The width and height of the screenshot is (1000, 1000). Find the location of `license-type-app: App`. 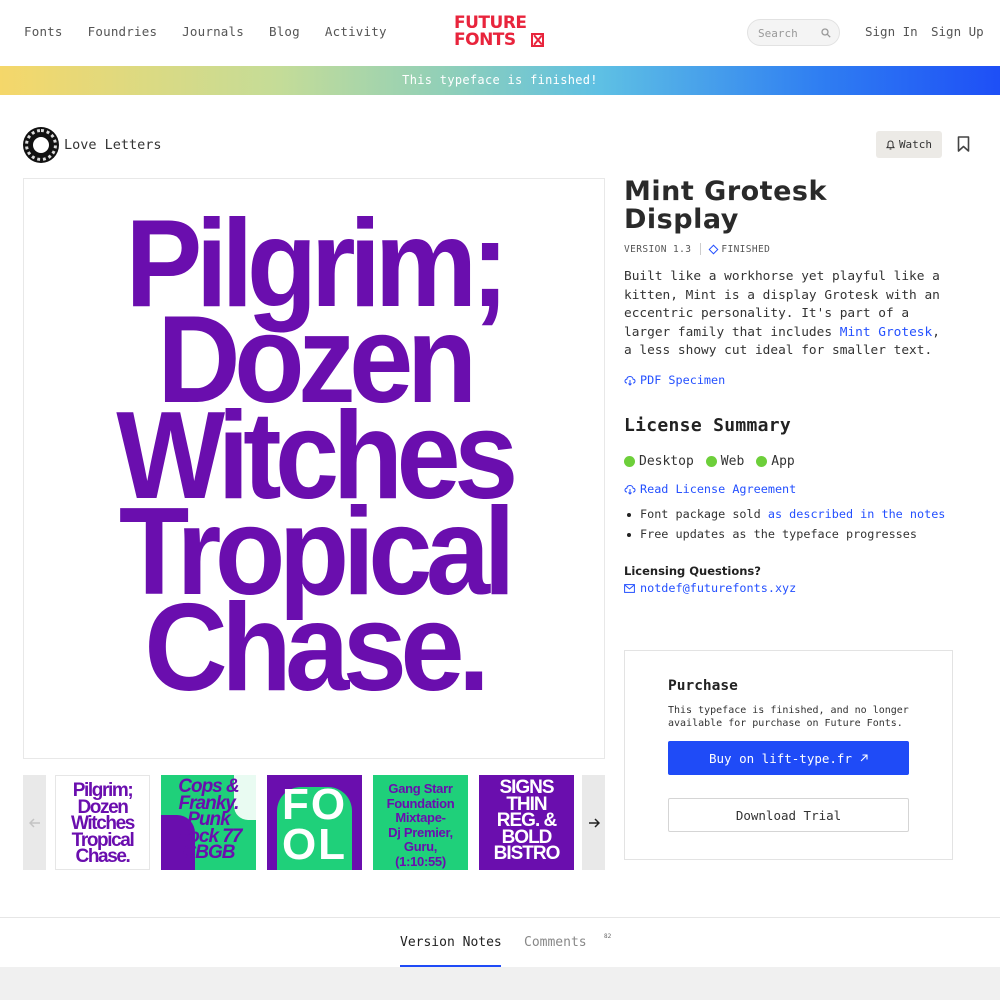

license-type-app: App is located at coordinates (775, 461).